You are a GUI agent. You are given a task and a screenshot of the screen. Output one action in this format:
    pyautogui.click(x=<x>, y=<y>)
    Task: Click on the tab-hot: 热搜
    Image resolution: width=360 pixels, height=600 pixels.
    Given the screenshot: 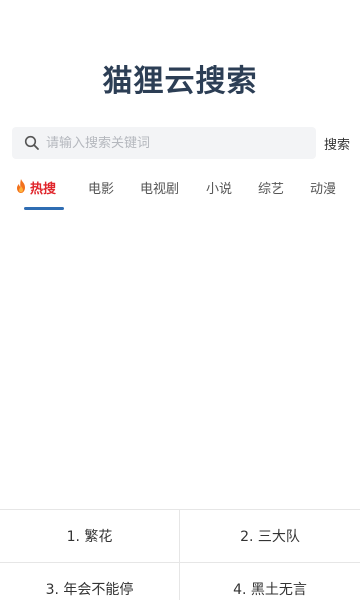 What is the action you would take?
    pyautogui.click(x=51, y=194)
    